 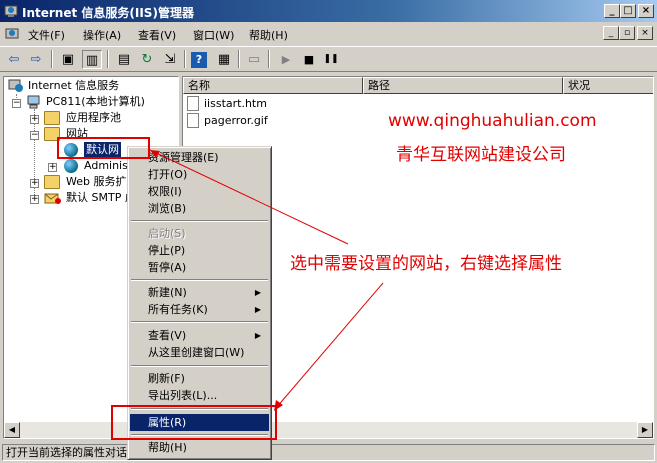 I want to click on pause-icon: ❚❚, so click(x=331, y=59).